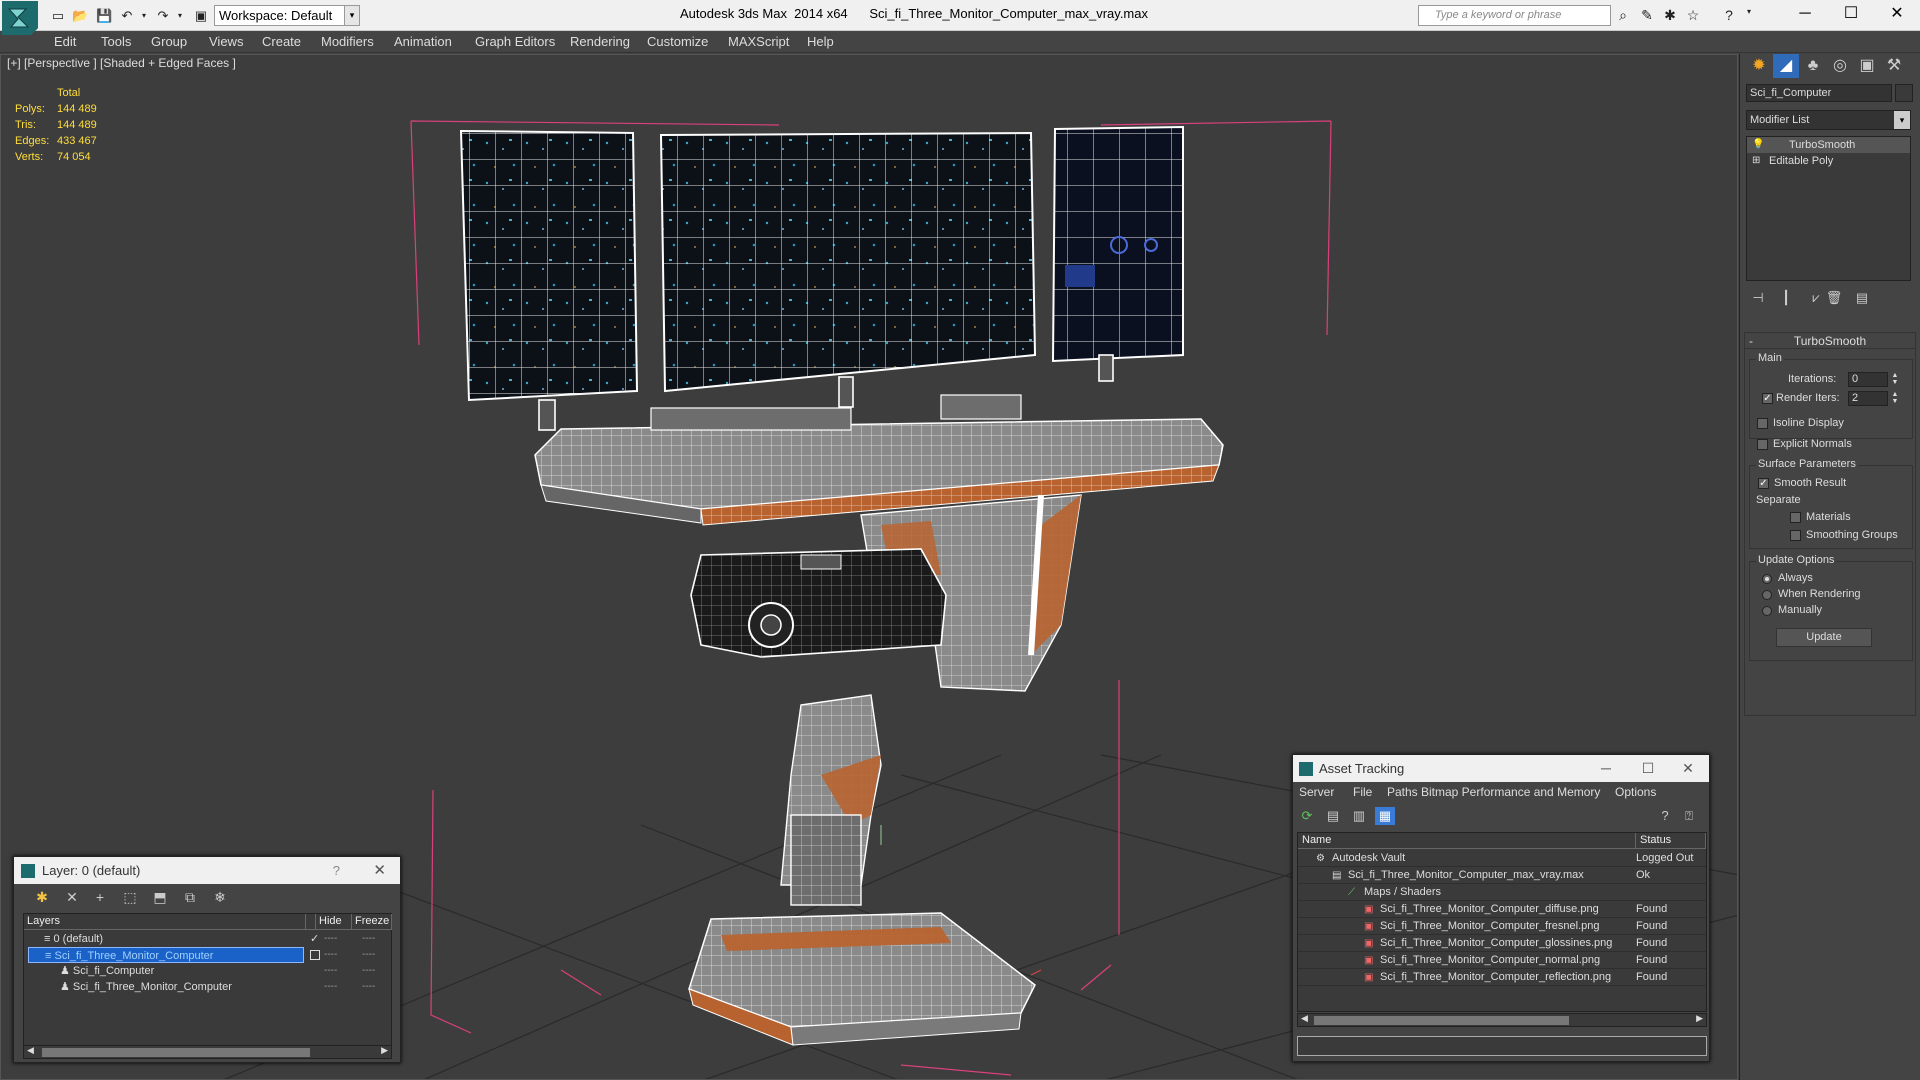 Image resolution: width=1920 pixels, height=1080 pixels. Describe the element at coordinates (1502, 892) in the screenshot. I see `asset-row: ⟋ Maps / Shaders` at that location.